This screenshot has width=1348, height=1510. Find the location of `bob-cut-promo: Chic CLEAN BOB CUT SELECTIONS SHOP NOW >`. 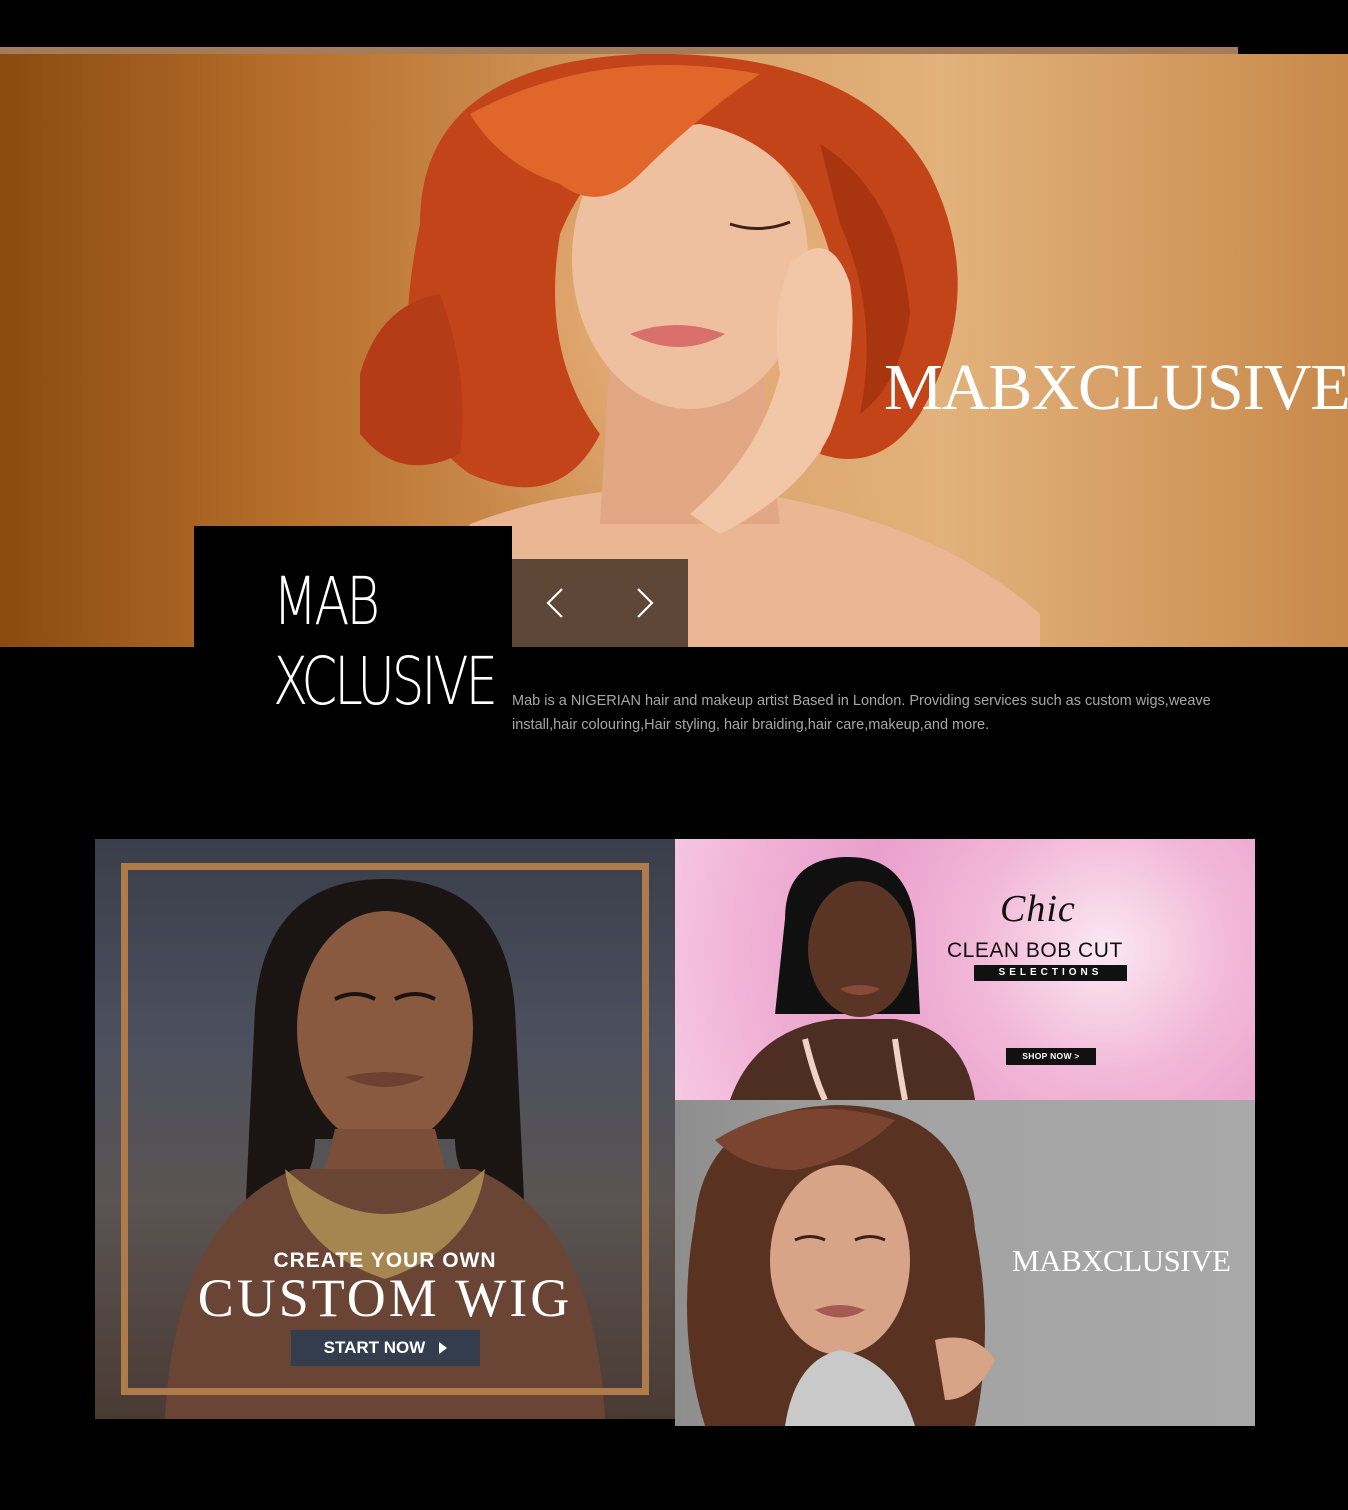

bob-cut-promo: Chic CLEAN BOB CUT SELECTIONS SHOP NOW > is located at coordinates (965, 969).